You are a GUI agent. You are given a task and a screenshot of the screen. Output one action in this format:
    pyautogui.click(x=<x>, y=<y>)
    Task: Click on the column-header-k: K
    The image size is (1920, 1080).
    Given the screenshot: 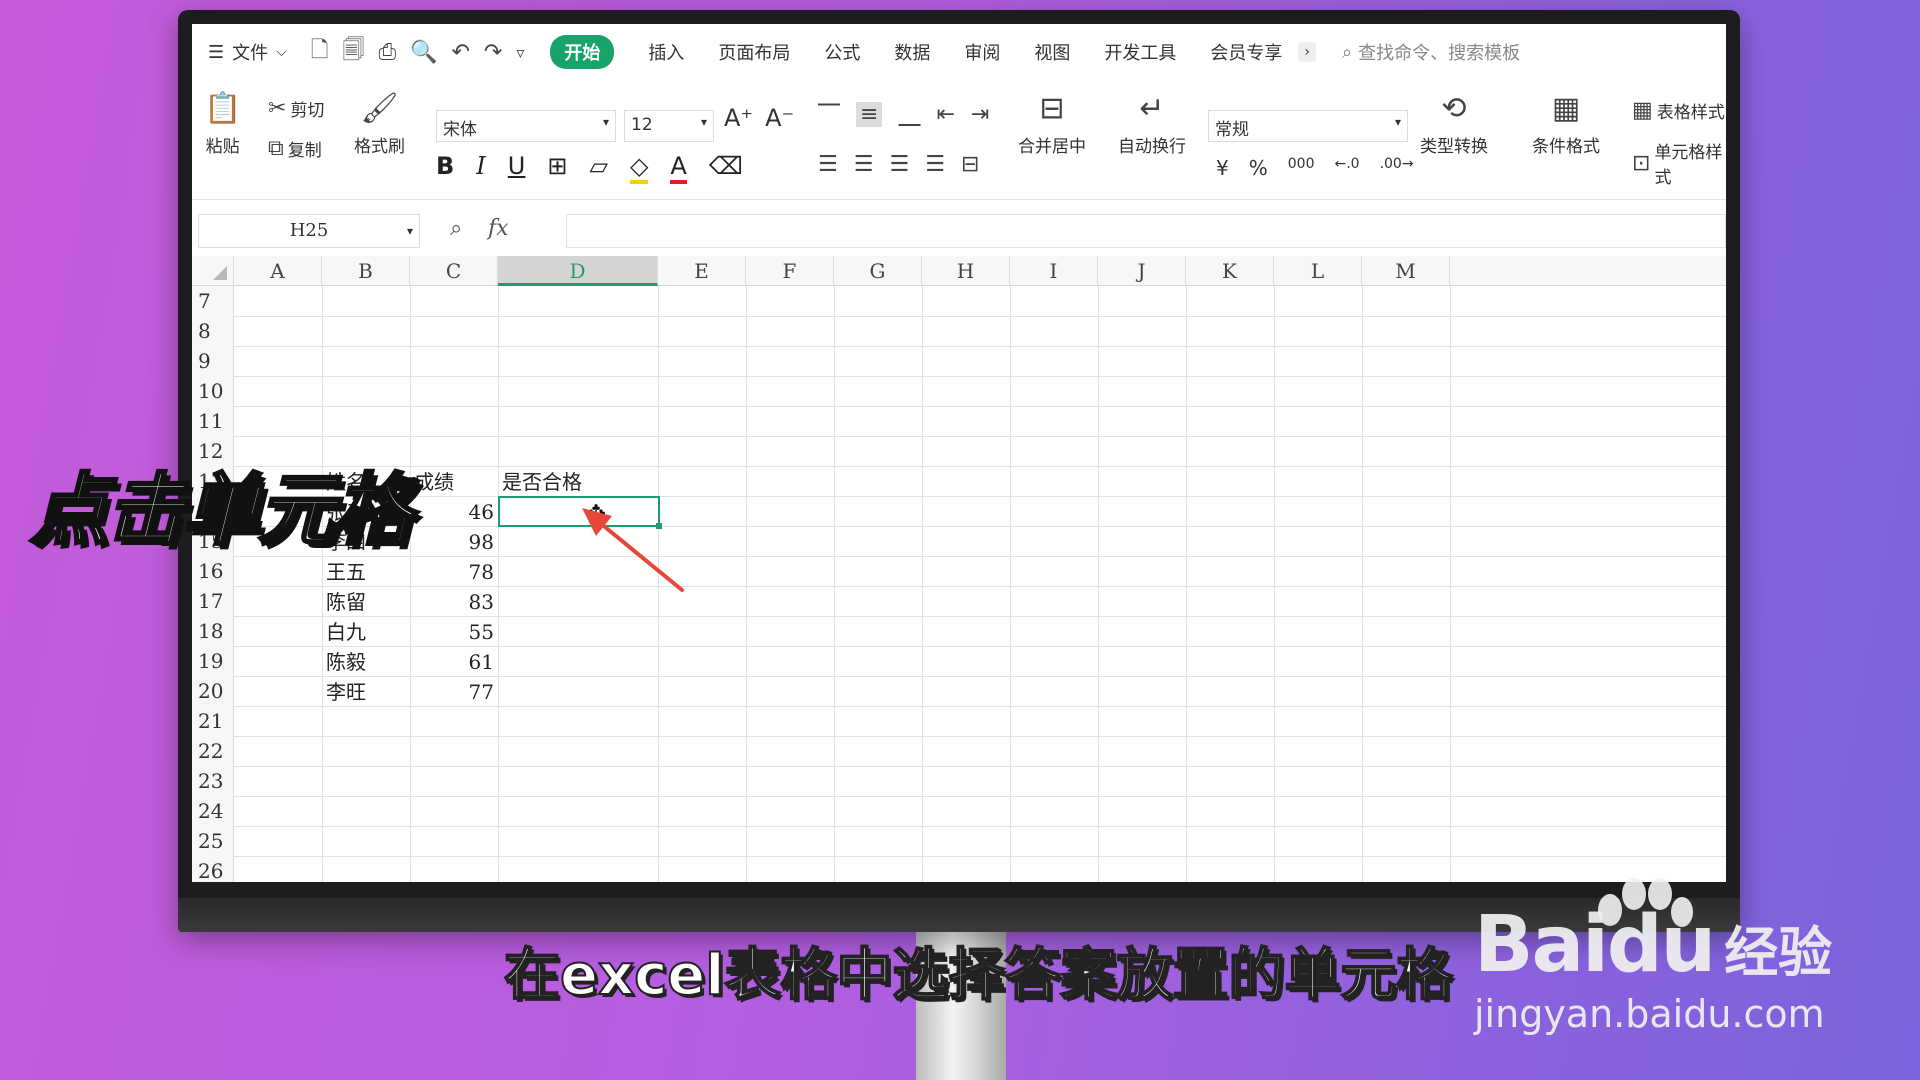 What is the action you would take?
    pyautogui.click(x=1230, y=271)
    